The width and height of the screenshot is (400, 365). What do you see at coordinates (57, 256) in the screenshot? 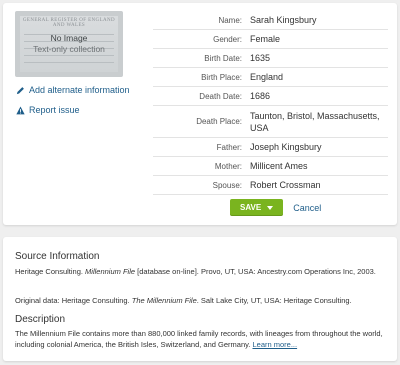
I see `source-info-title: Source Information` at bounding box center [57, 256].